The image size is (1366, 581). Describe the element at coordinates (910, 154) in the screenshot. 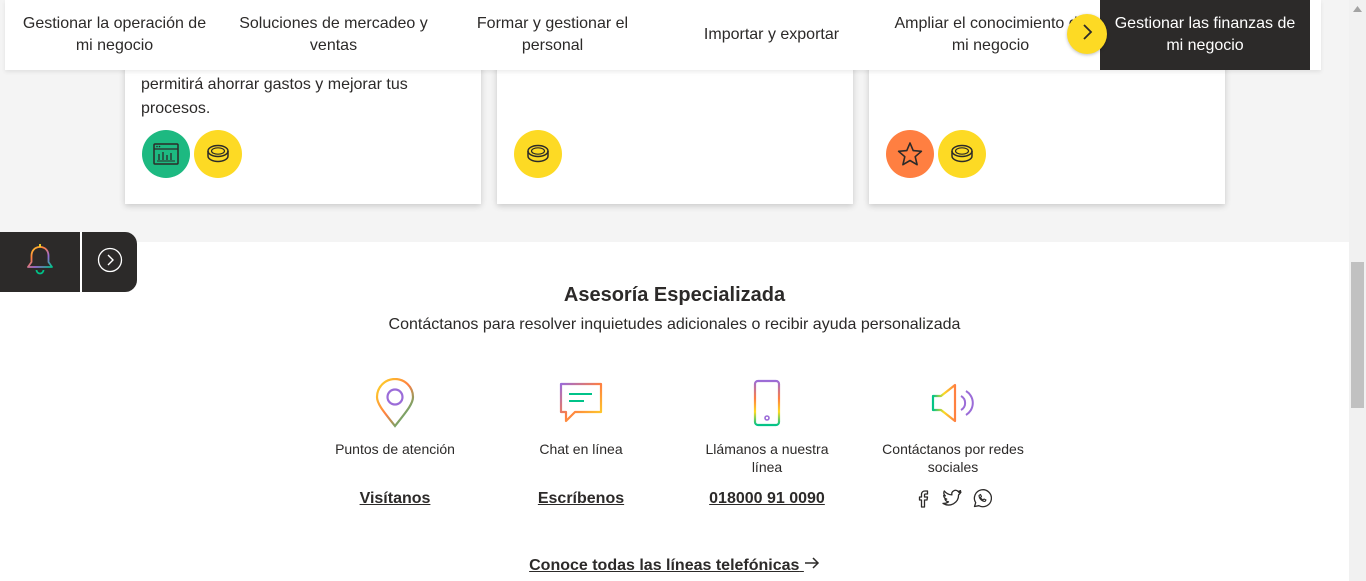

I see `star-icon` at that location.